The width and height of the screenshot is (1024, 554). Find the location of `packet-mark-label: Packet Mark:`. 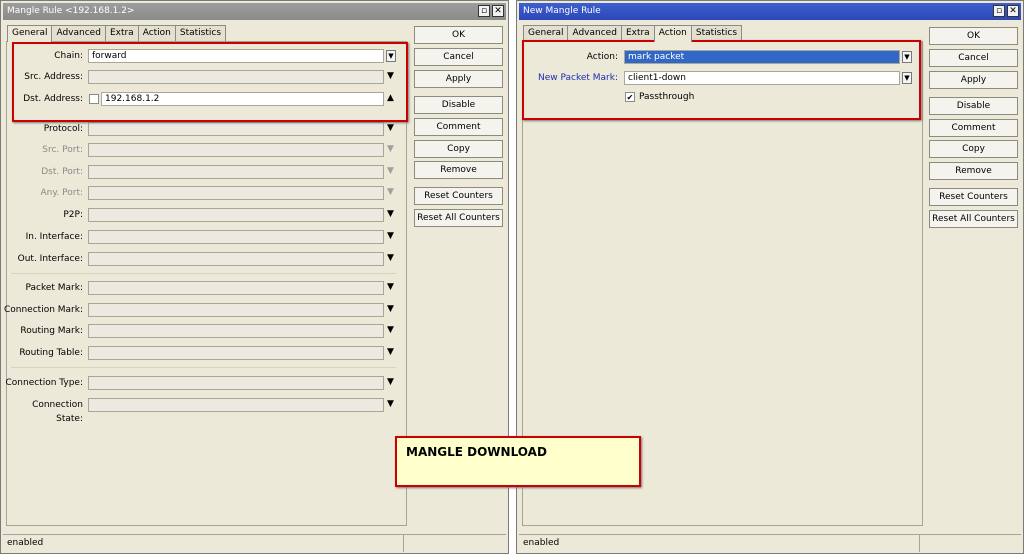

packet-mark-label: Packet Mark: is located at coordinates (54, 288).